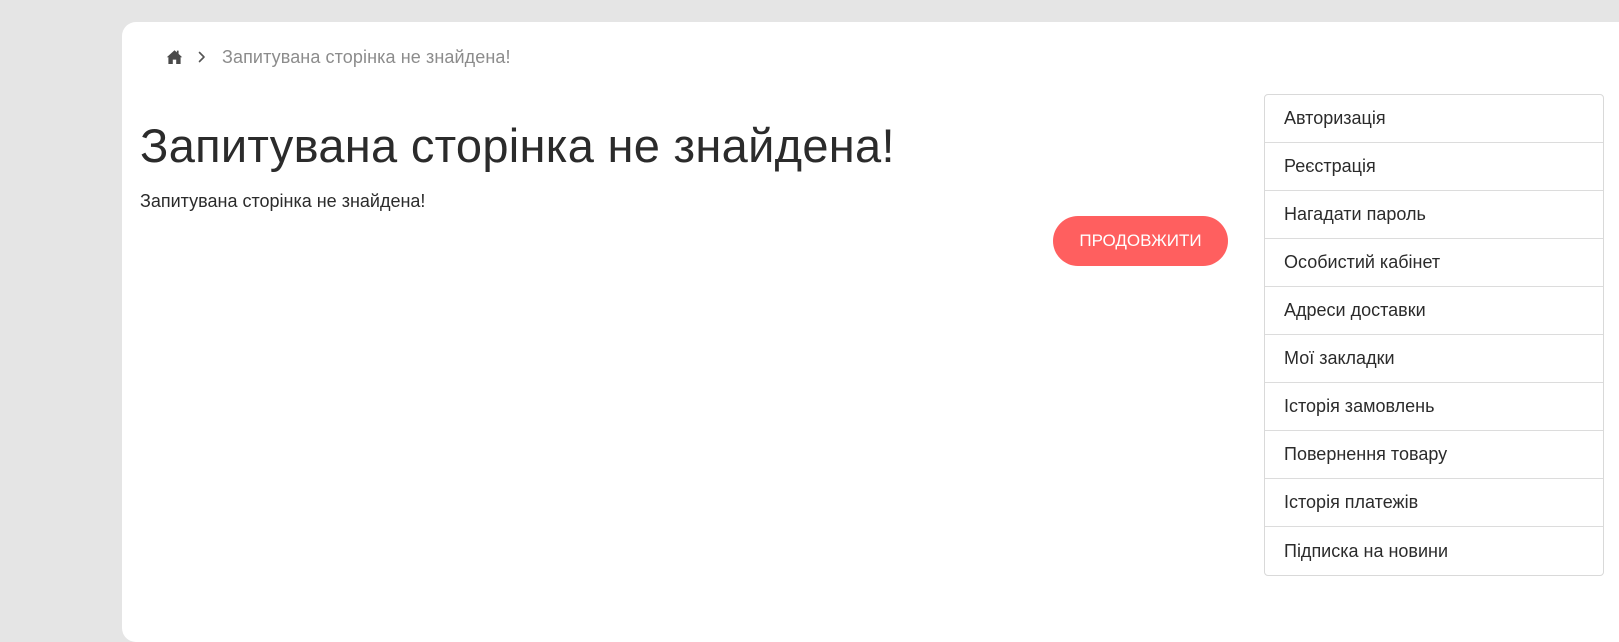  Describe the element at coordinates (1434, 311) in the screenshot. I see `sidebar-item-addresses: Адреси доставки` at that location.